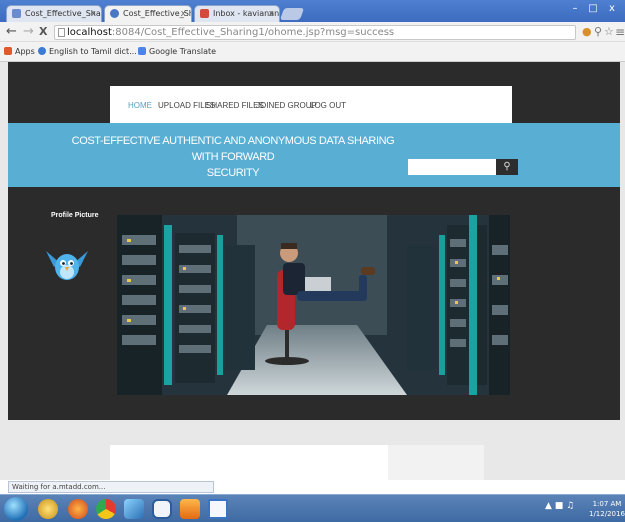 This screenshot has height=522, width=625. Describe the element at coordinates (8, 51) in the screenshot. I see `apps-icon` at that location.